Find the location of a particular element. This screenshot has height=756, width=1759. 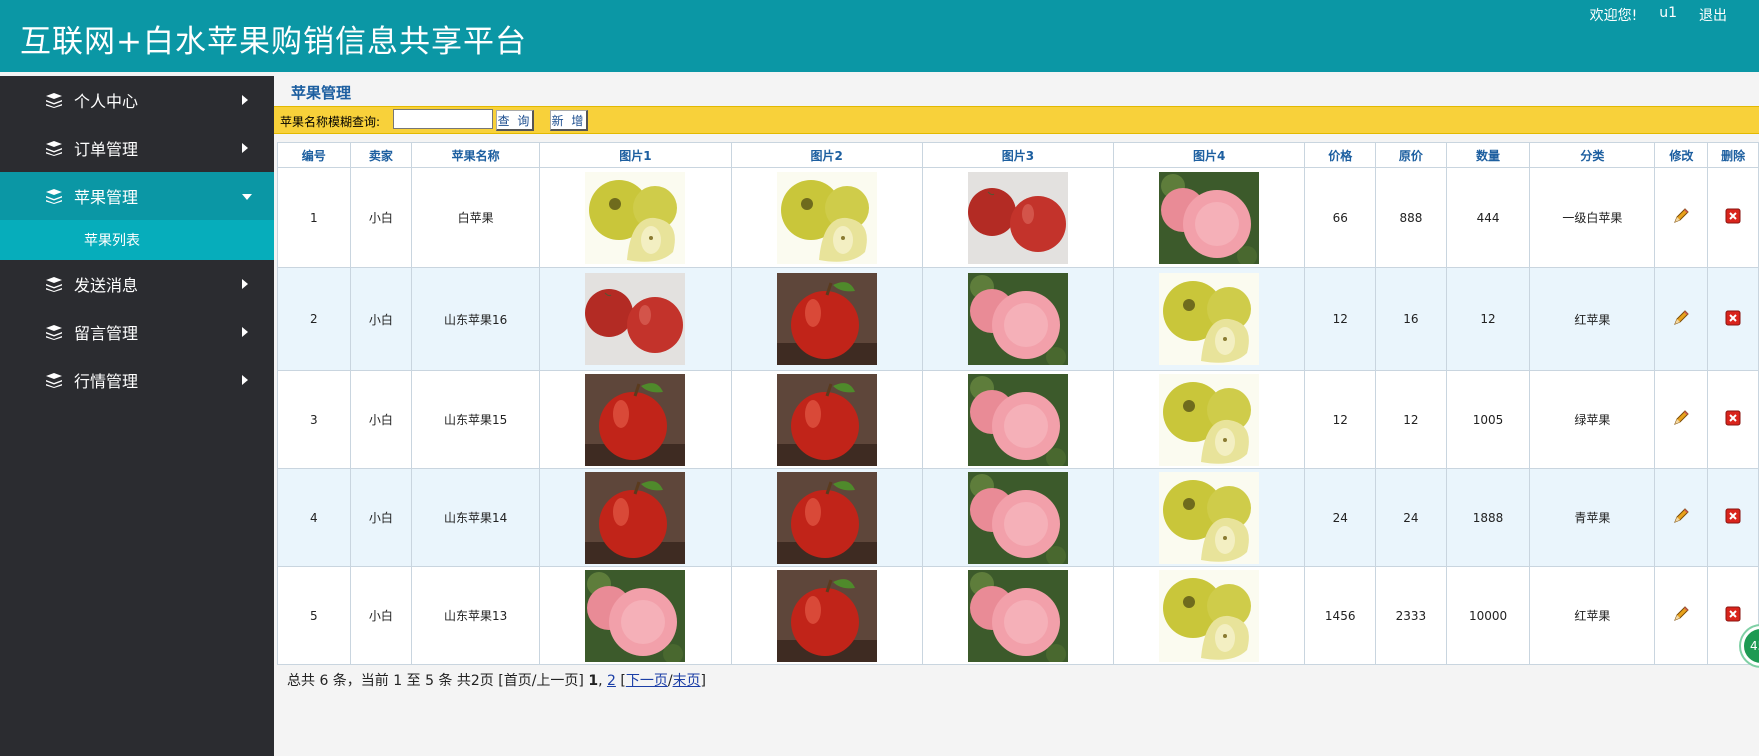

cell-price: 12 is located at coordinates (1340, 419).